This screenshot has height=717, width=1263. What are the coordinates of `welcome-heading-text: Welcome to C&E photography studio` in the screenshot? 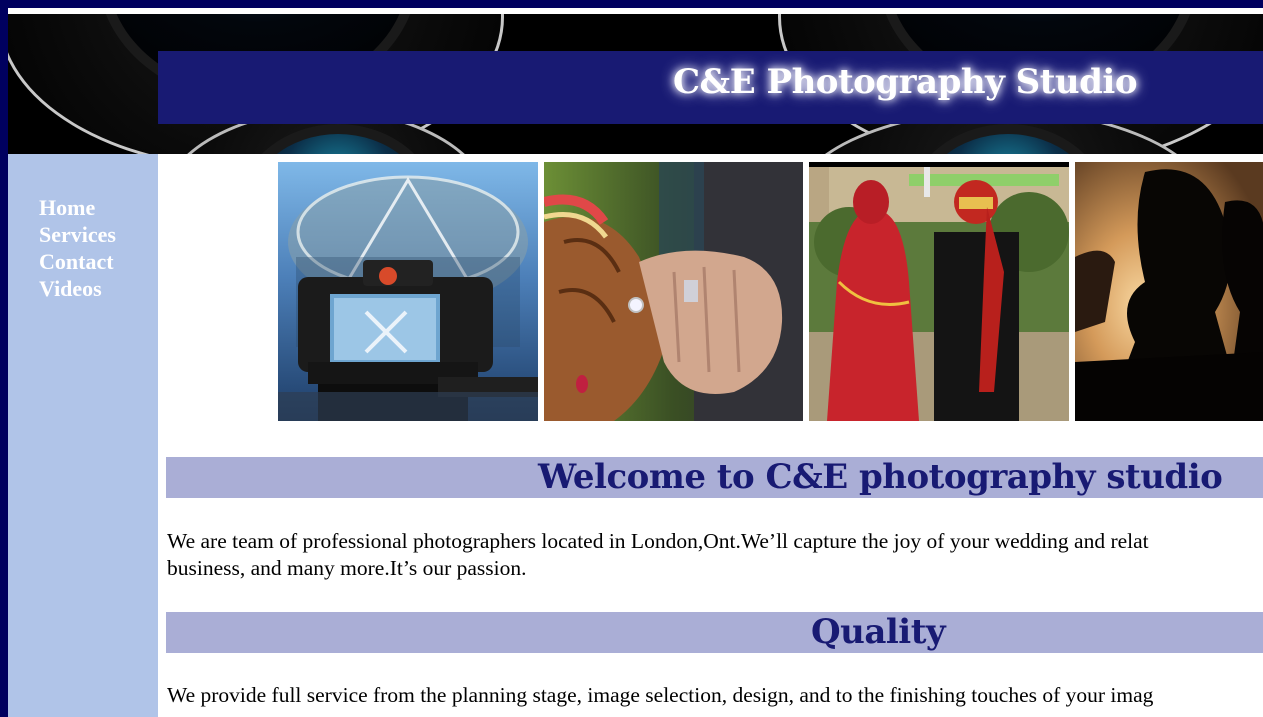 It's located at (880, 477).